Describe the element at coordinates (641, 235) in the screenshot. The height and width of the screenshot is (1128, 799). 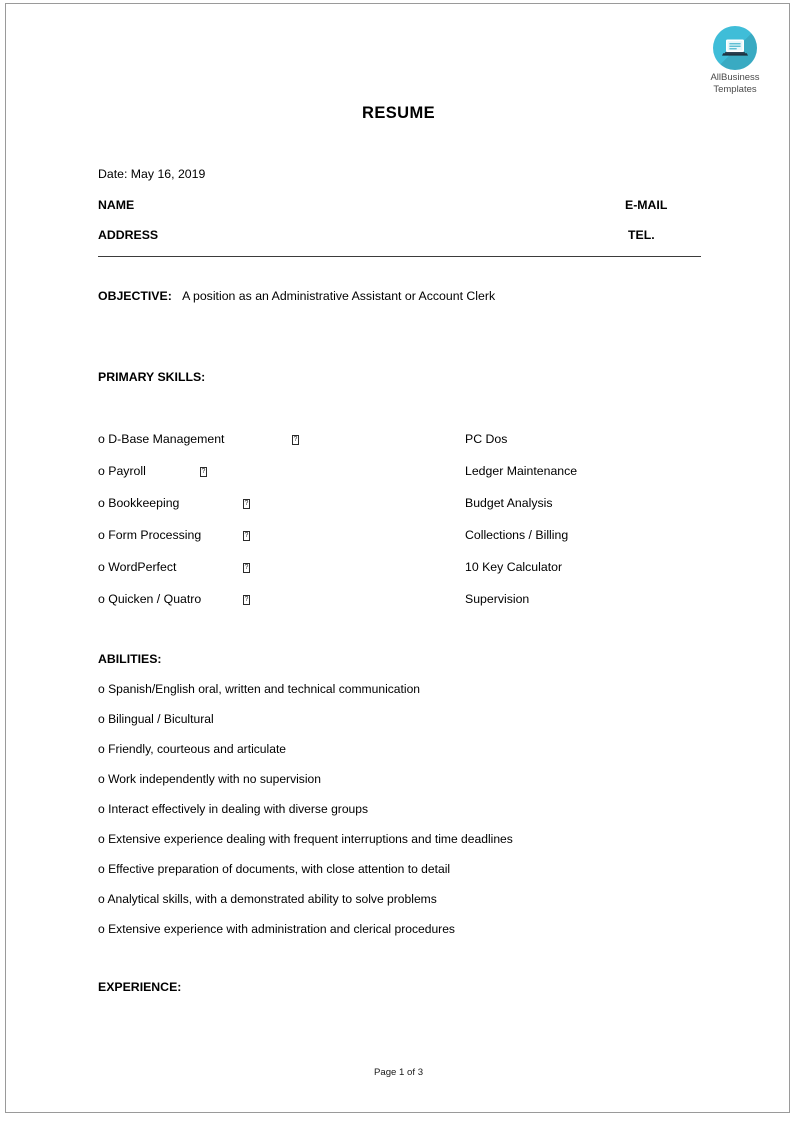
I see `tel-label: TEL.` at that location.